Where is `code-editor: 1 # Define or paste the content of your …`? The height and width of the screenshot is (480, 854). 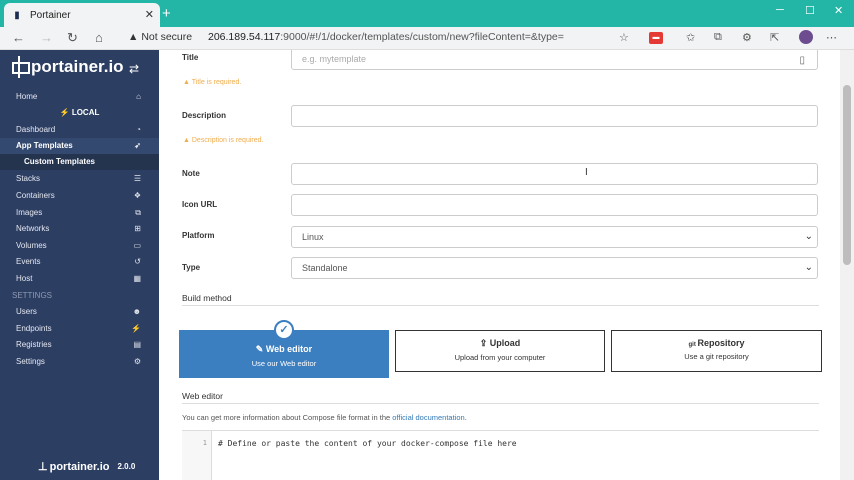 code-editor: 1 # Define or paste the content of your … is located at coordinates (500, 455).